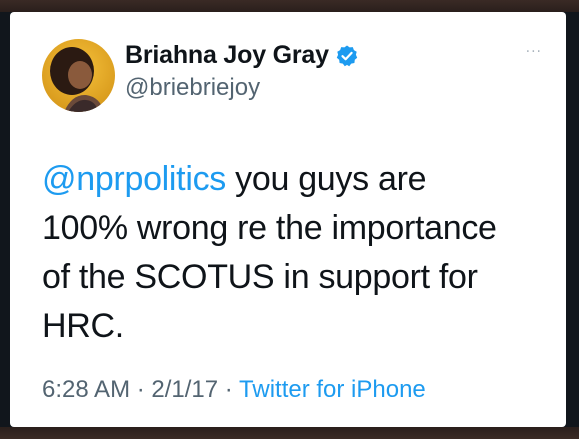  I want to click on tweet-text-line4: HRC., so click(83, 326).